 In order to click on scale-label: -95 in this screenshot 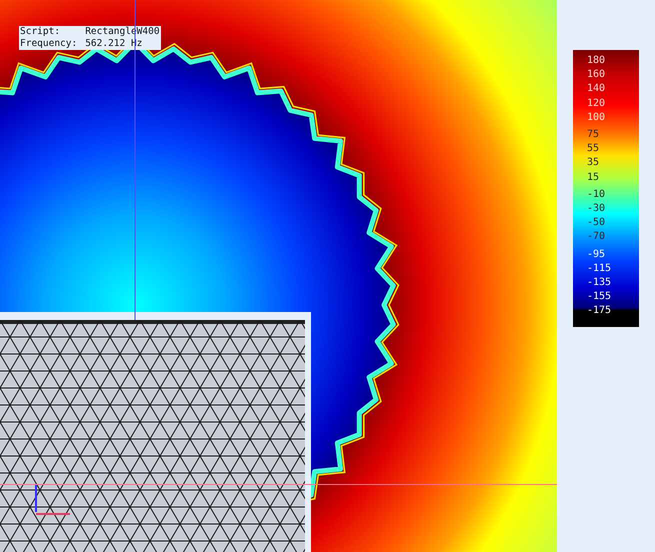, I will do `click(596, 255)`.